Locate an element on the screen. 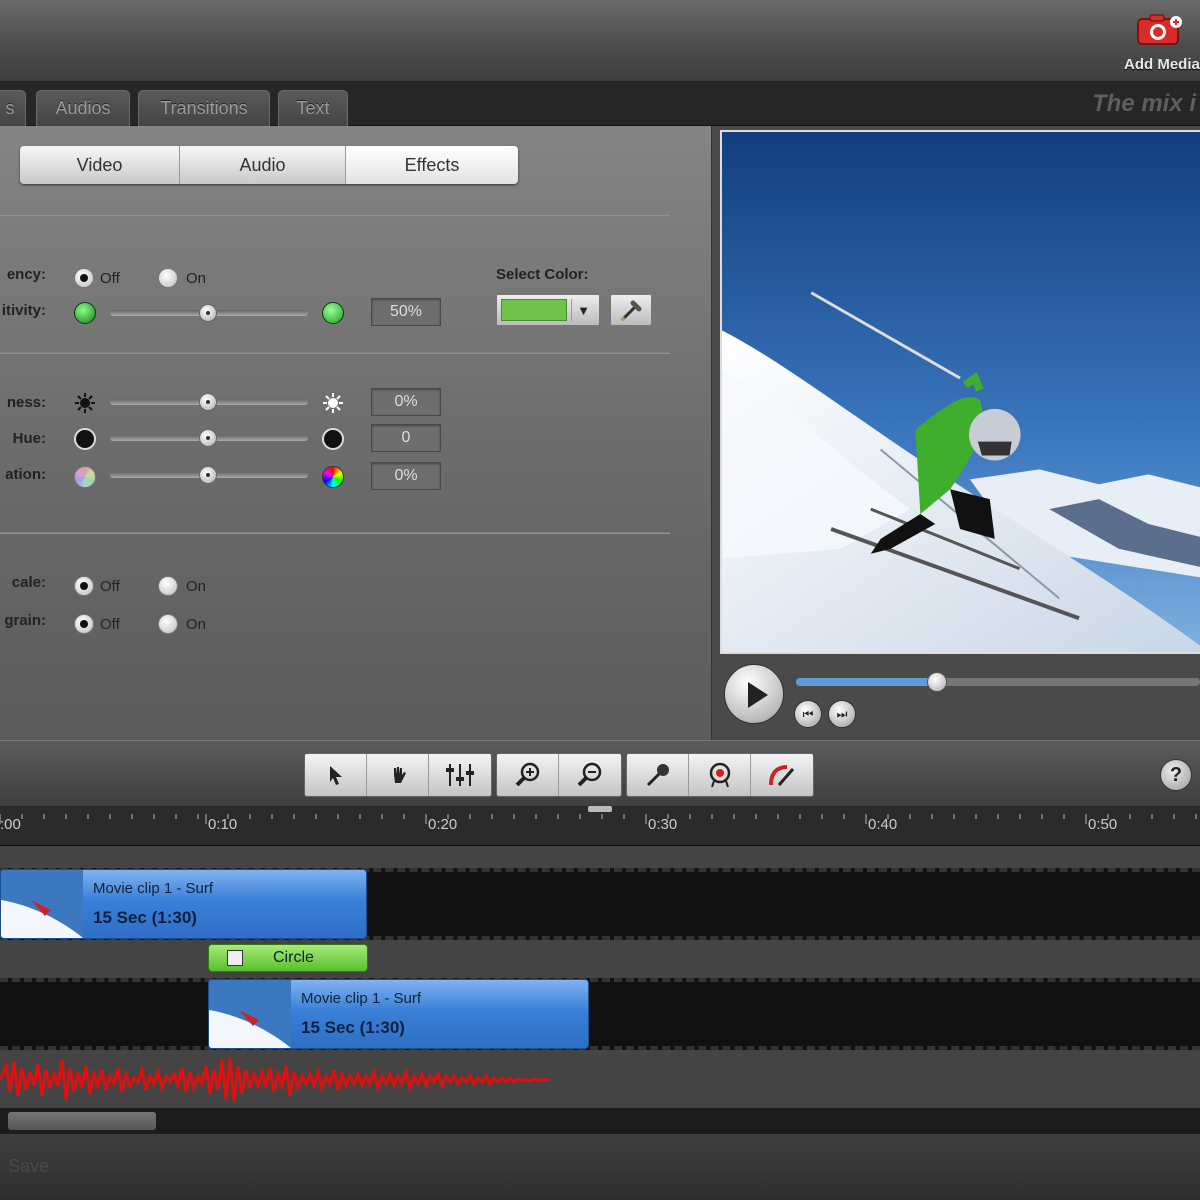 The height and width of the screenshot is (1200, 1200). film-grain-on-radio is located at coordinates (168, 624).